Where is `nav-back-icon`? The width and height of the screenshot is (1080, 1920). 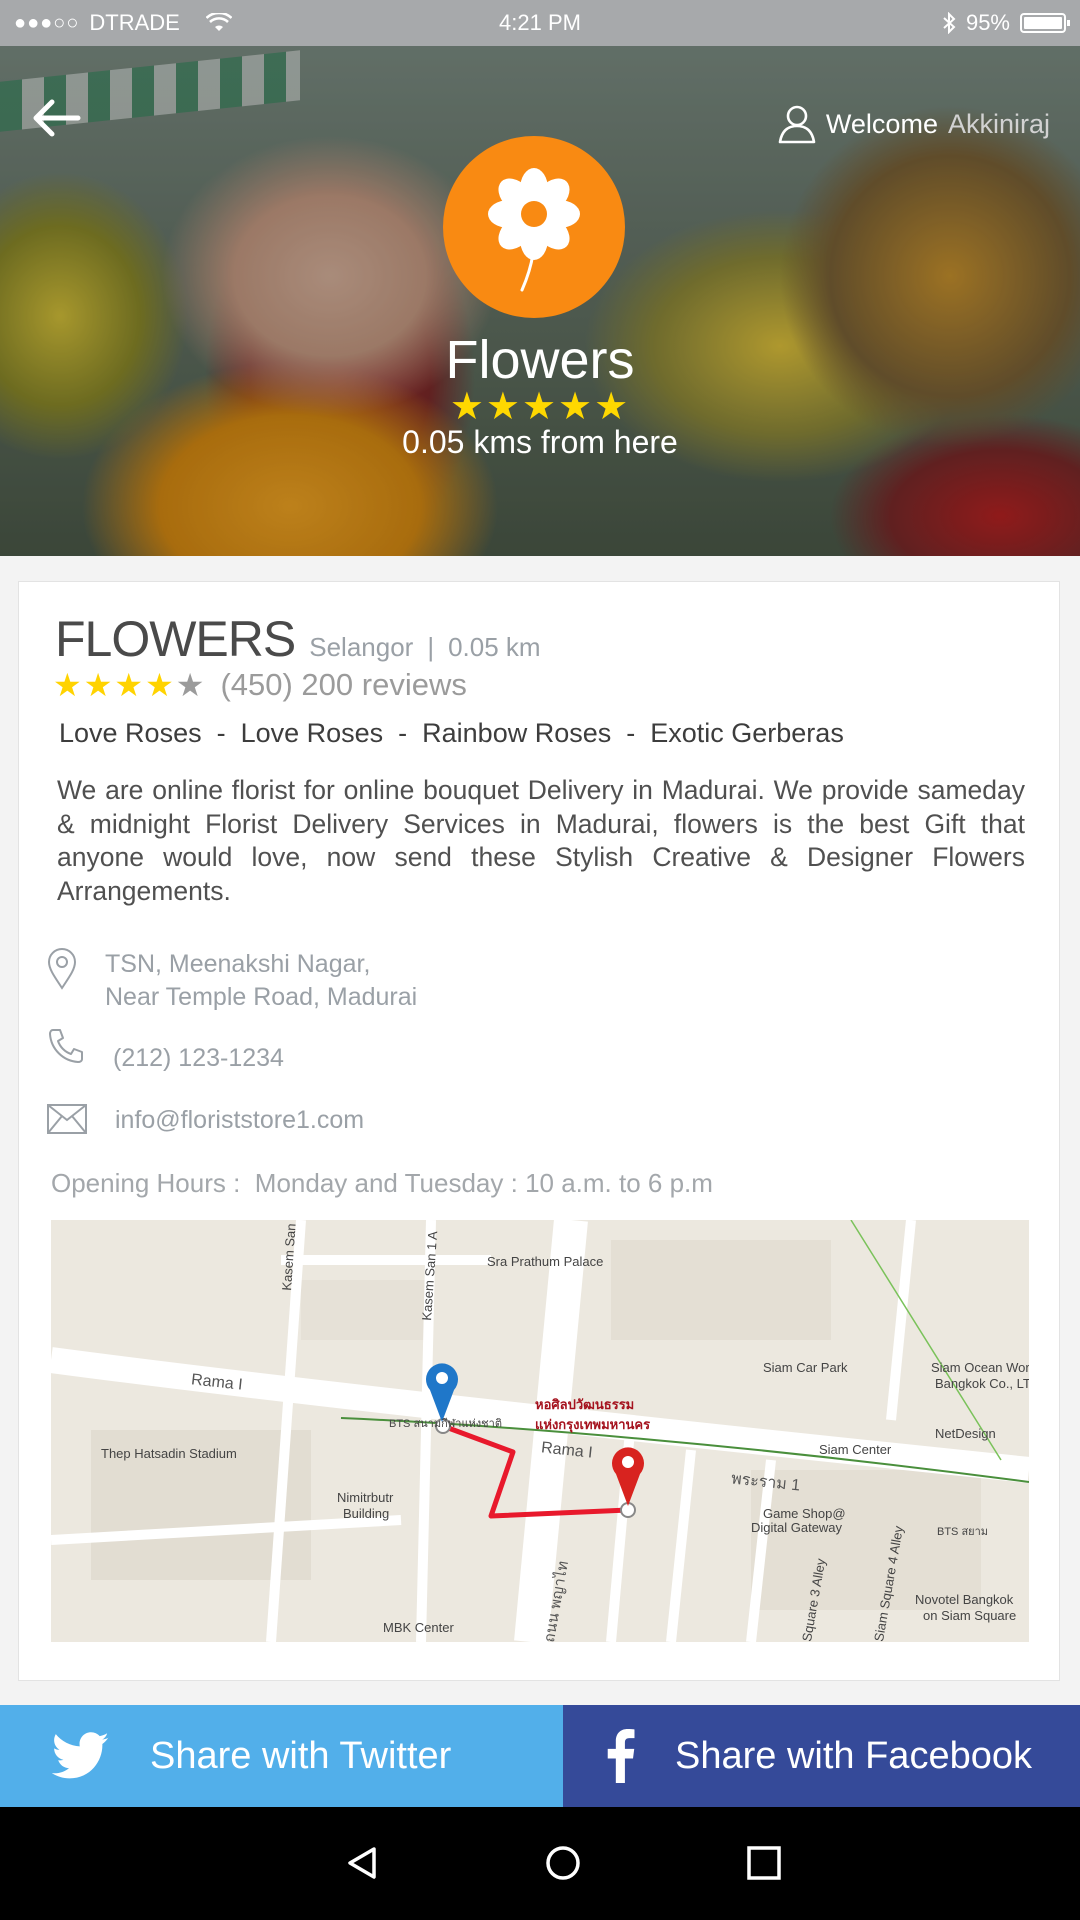
nav-back-icon is located at coordinates (362, 1863).